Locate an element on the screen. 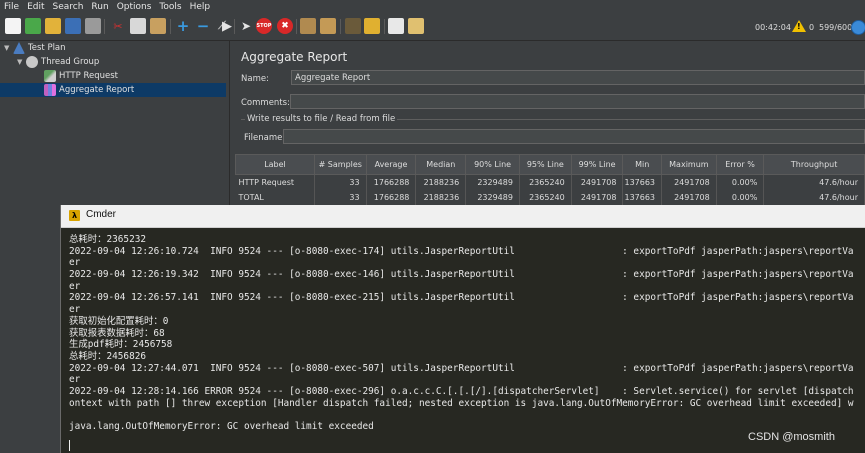 This screenshot has width=865, height=453. menu-tools: Tools is located at coordinates (170, 7).